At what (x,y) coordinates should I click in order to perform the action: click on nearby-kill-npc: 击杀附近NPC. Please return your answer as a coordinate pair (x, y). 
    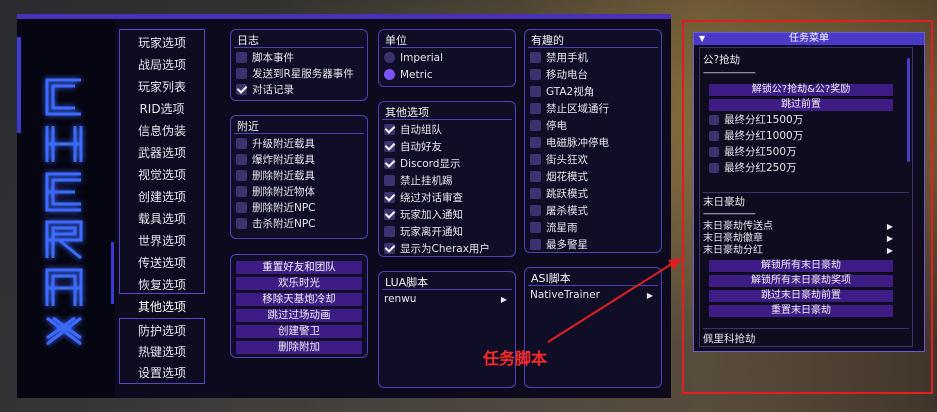
    Looking at the image, I should click on (276, 224).